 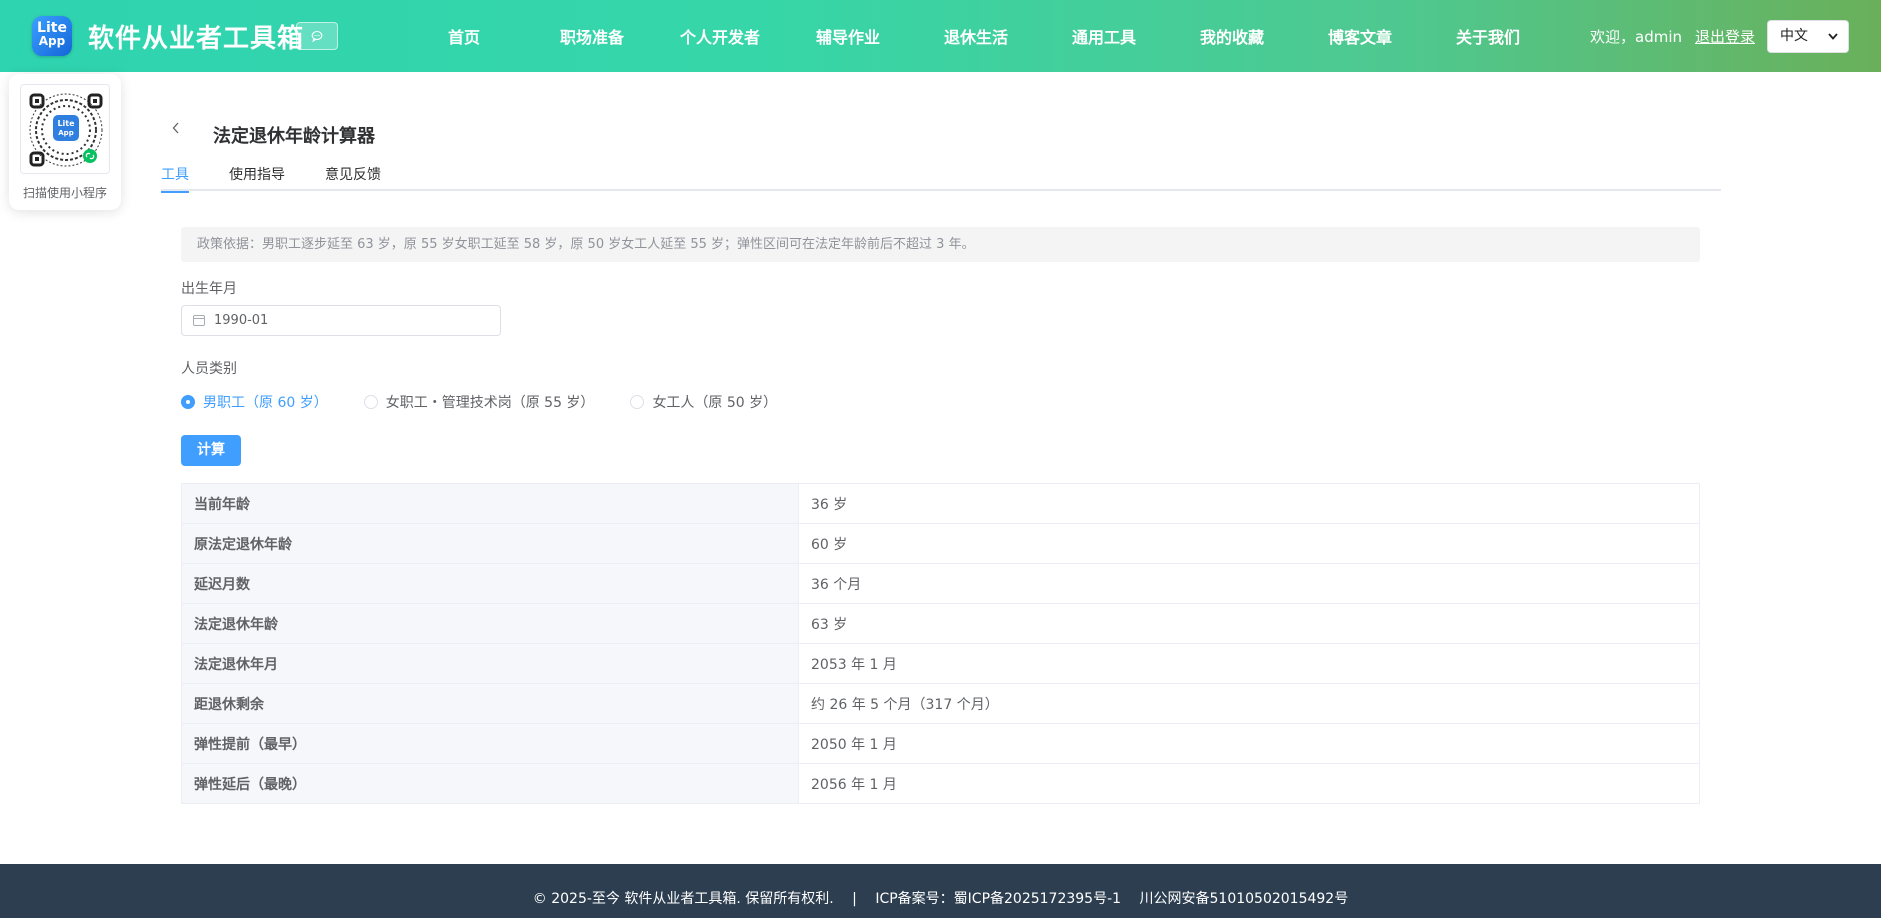 I want to click on tab-usage-guide: 使用指导, so click(x=257, y=174).